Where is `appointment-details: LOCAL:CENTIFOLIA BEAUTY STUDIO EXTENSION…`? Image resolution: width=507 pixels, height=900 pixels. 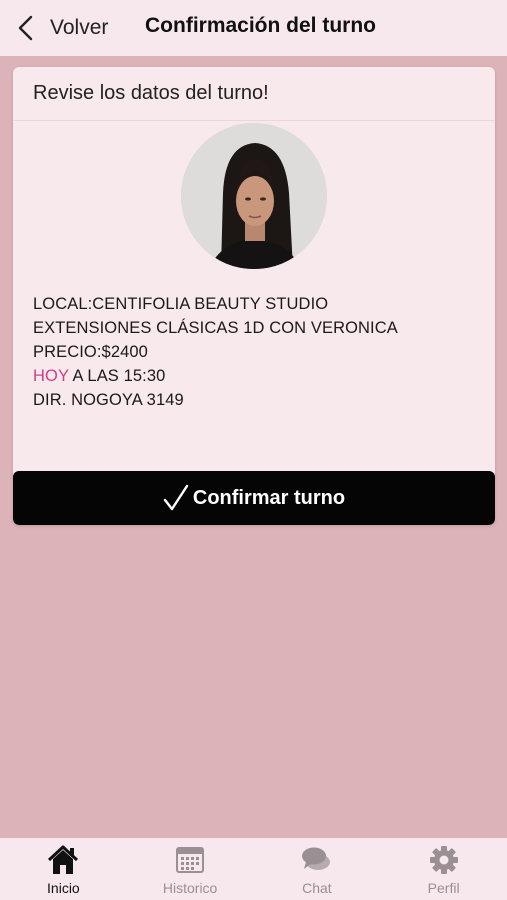
appointment-details: LOCAL:CENTIFOLIA BEAUTY STUDIO EXTENSION… is located at coordinates (215, 352).